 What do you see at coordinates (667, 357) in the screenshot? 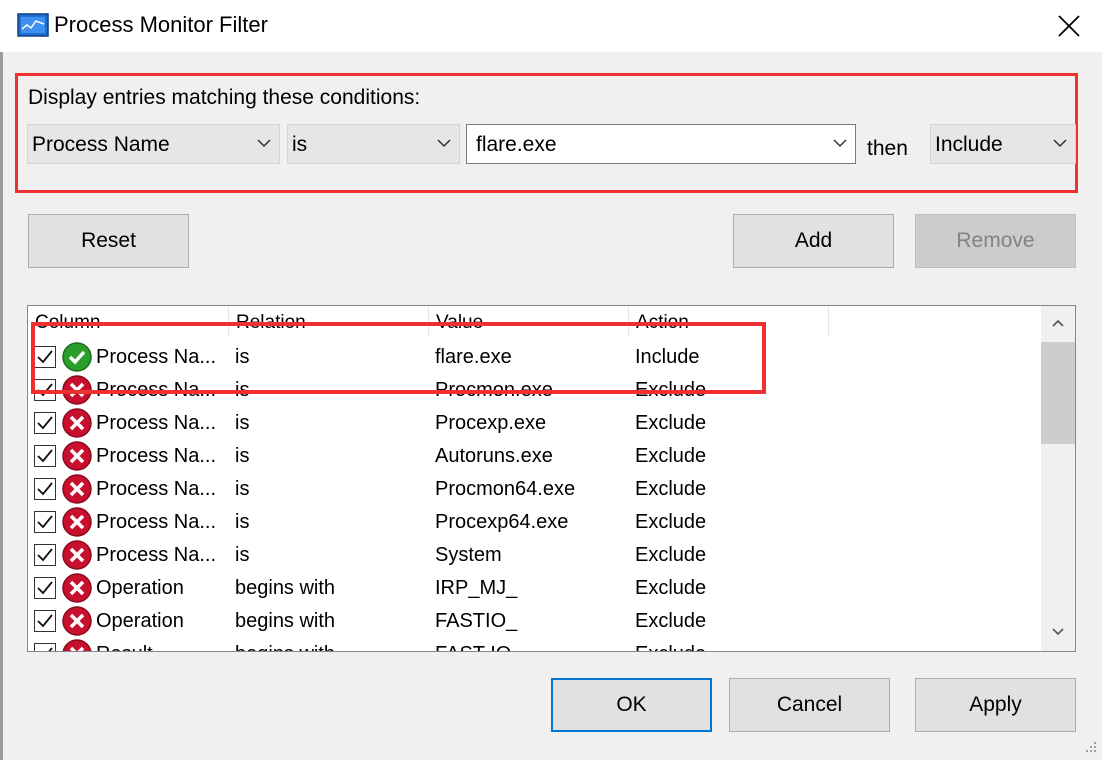
I see `row-action: Include` at bounding box center [667, 357].